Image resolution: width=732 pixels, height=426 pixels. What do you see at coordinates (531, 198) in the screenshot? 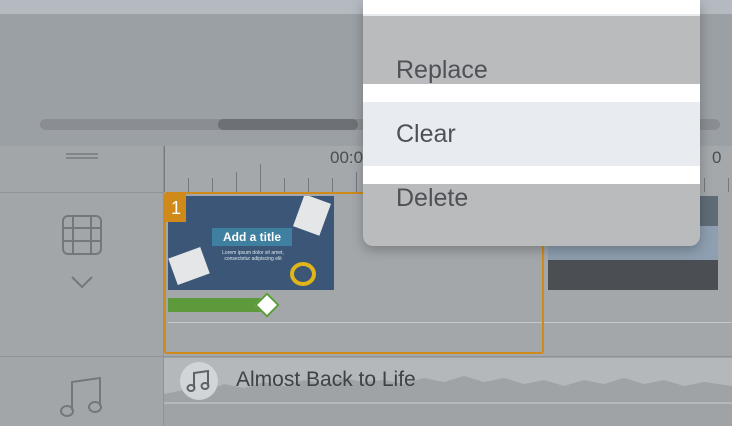
I see `menu-item-delete: Delete` at bounding box center [531, 198].